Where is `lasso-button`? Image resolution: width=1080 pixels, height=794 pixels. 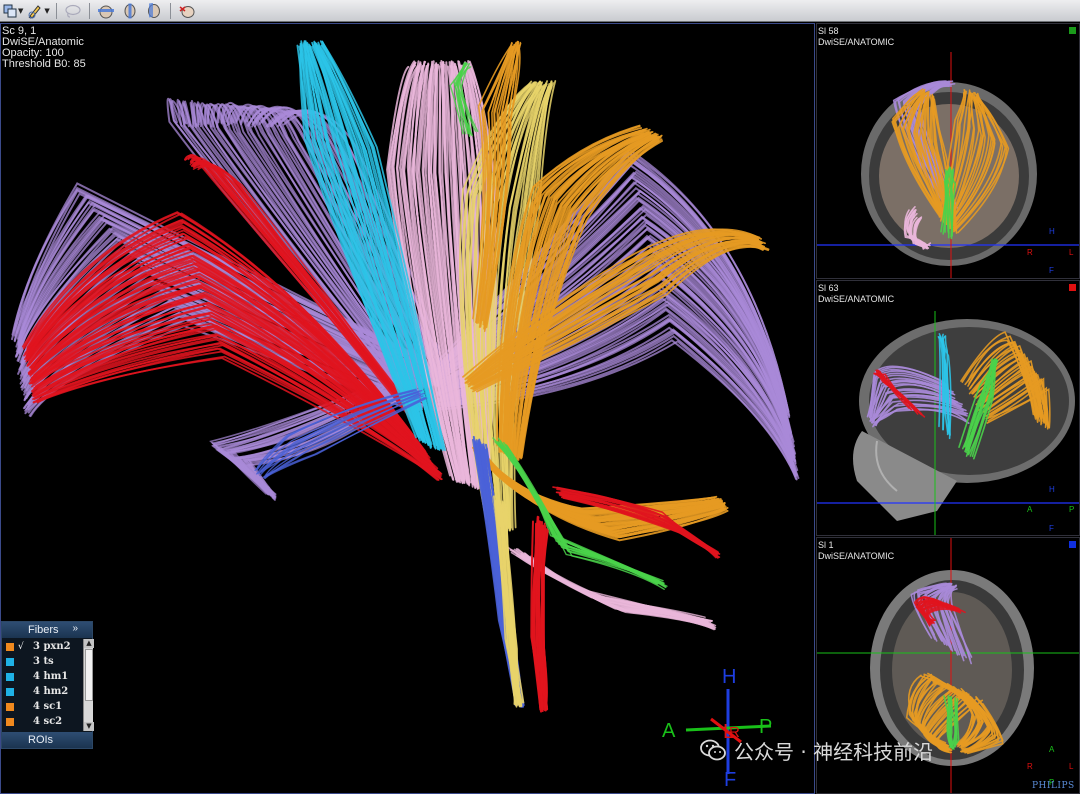
lasso-button is located at coordinates (73, 11).